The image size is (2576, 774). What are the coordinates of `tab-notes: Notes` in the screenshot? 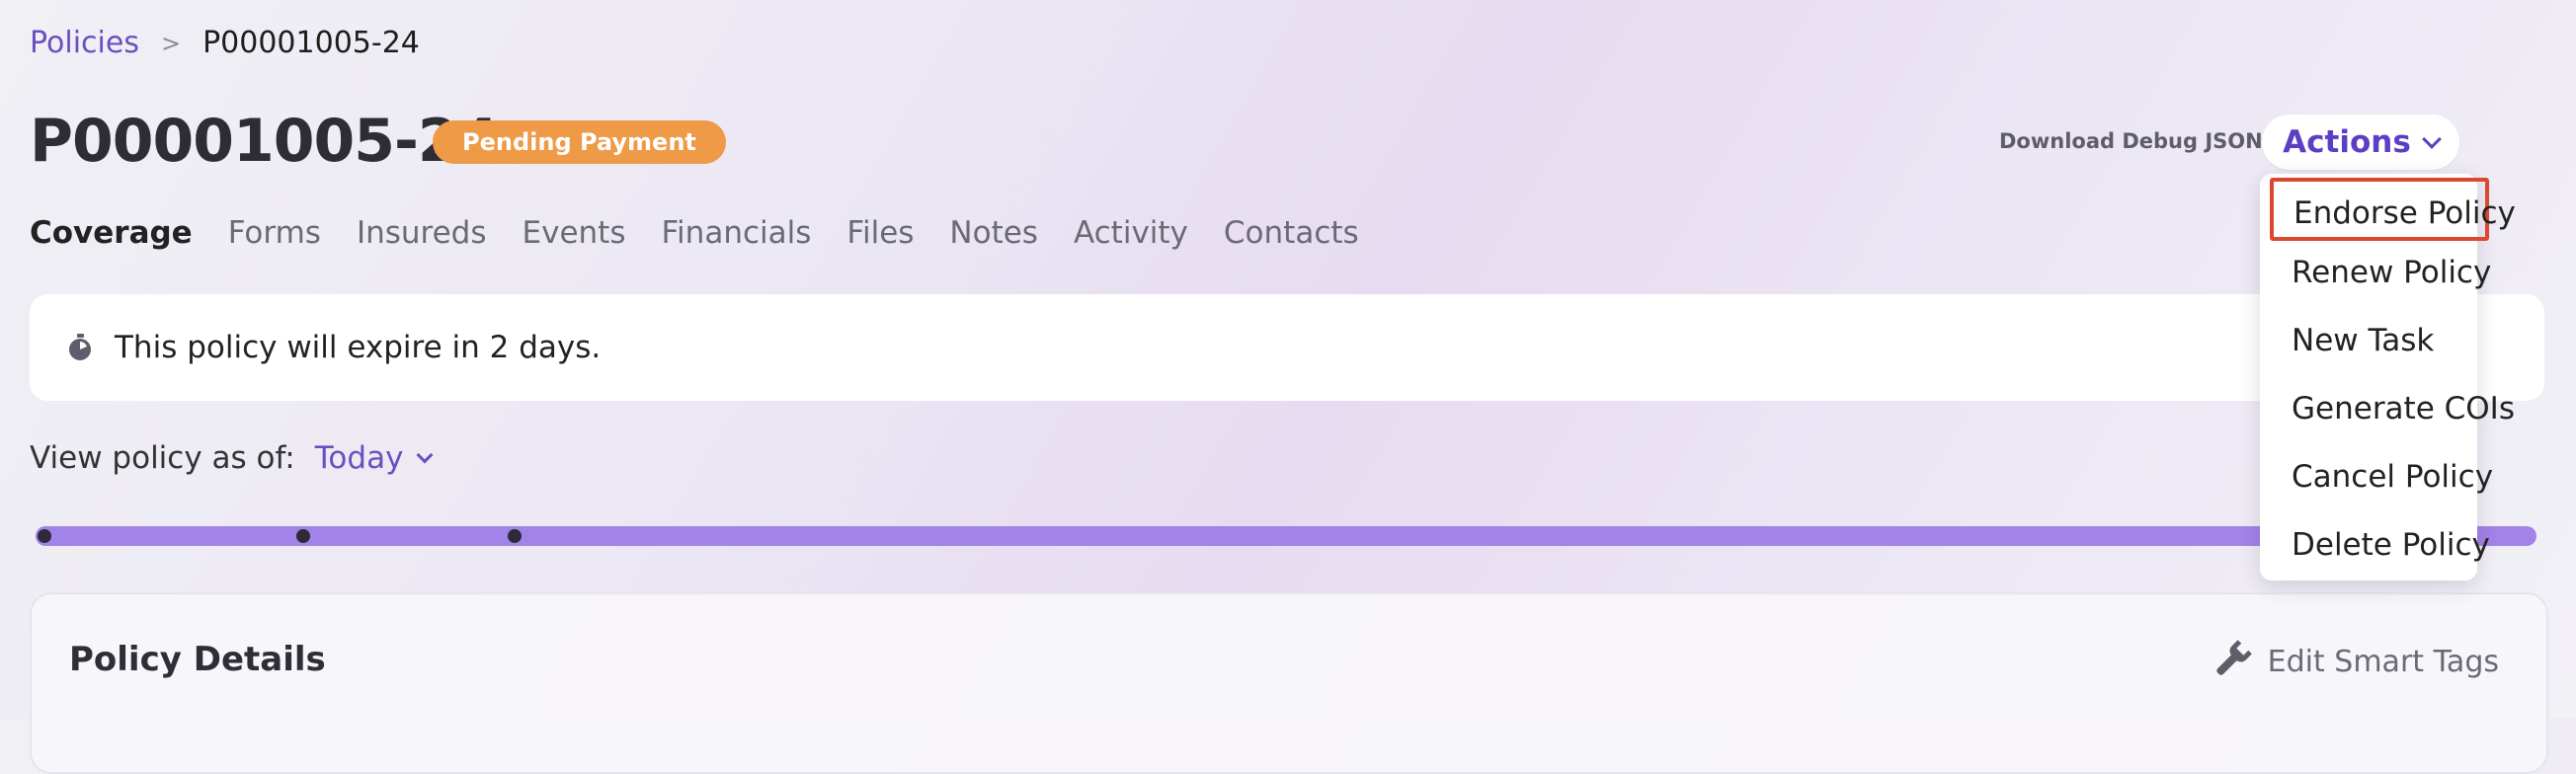 It's located at (993, 233).